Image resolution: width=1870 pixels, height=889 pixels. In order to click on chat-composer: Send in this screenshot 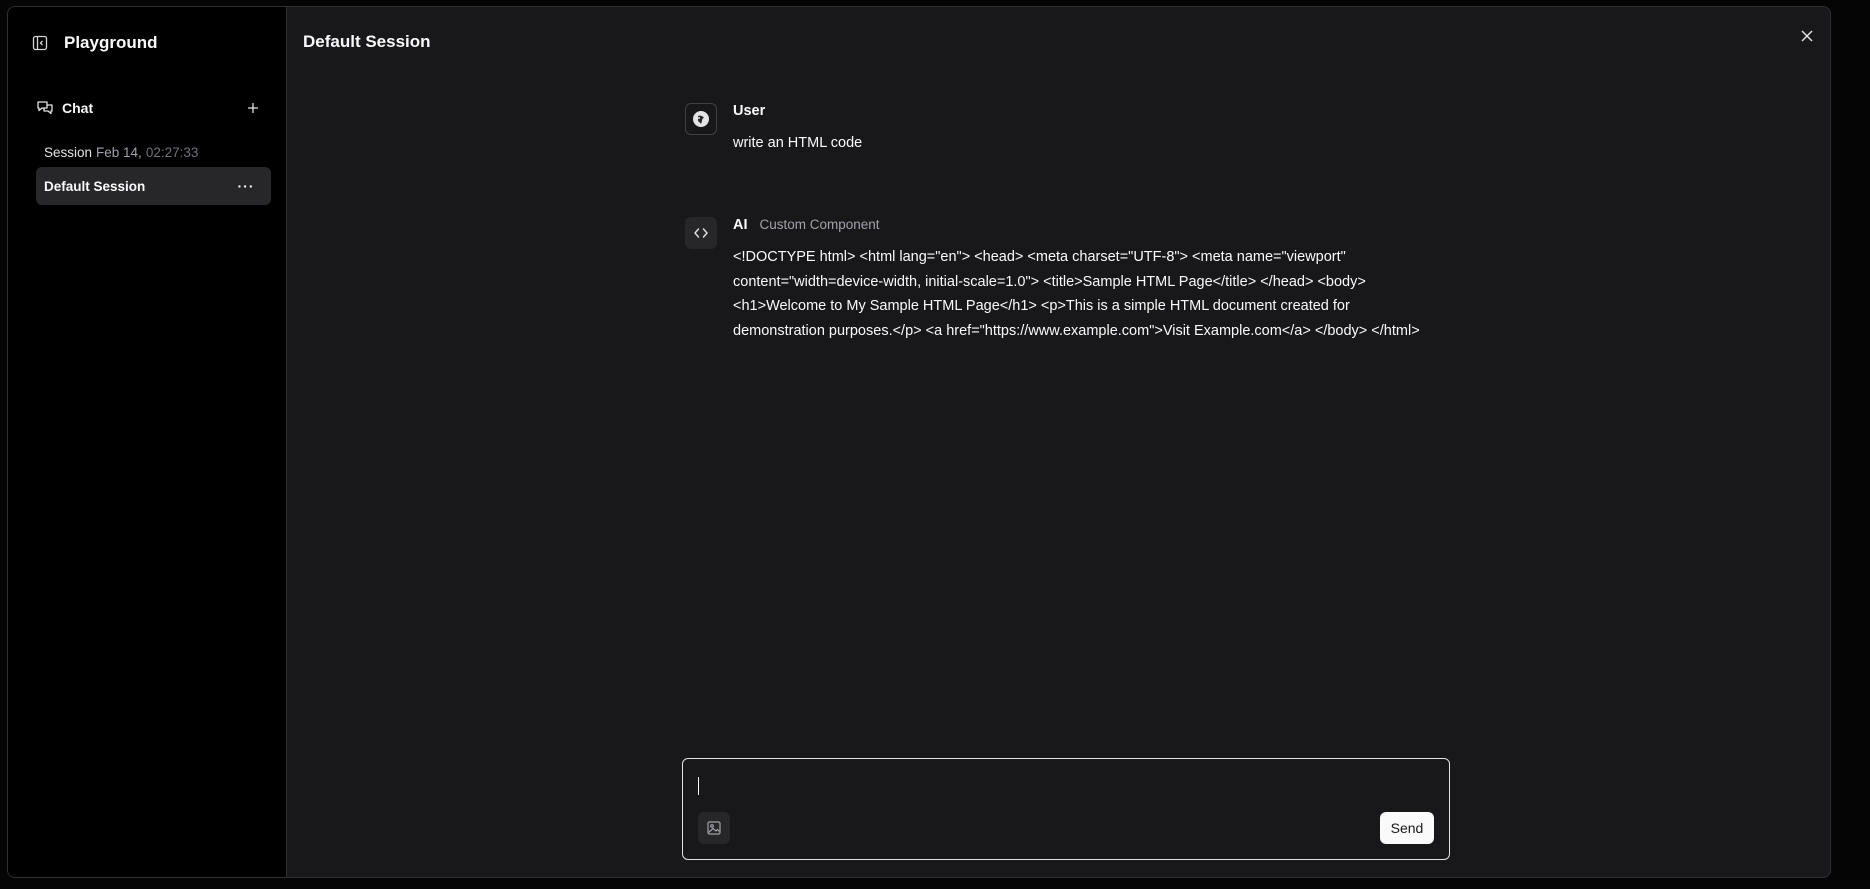, I will do `click(1066, 809)`.